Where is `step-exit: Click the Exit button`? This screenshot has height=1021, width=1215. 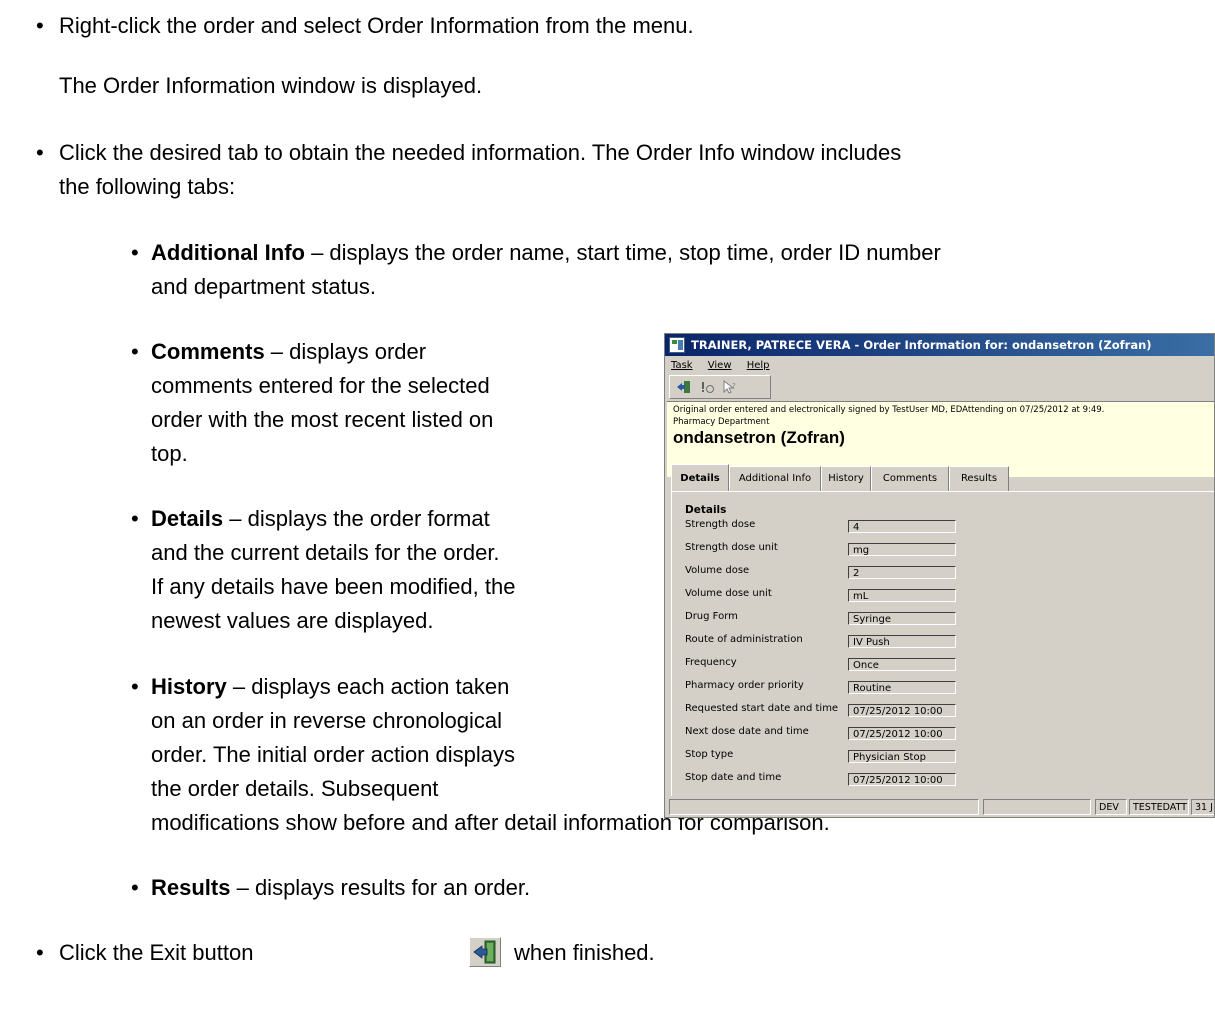 step-exit: Click the Exit button is located at coordinates (156, 952).